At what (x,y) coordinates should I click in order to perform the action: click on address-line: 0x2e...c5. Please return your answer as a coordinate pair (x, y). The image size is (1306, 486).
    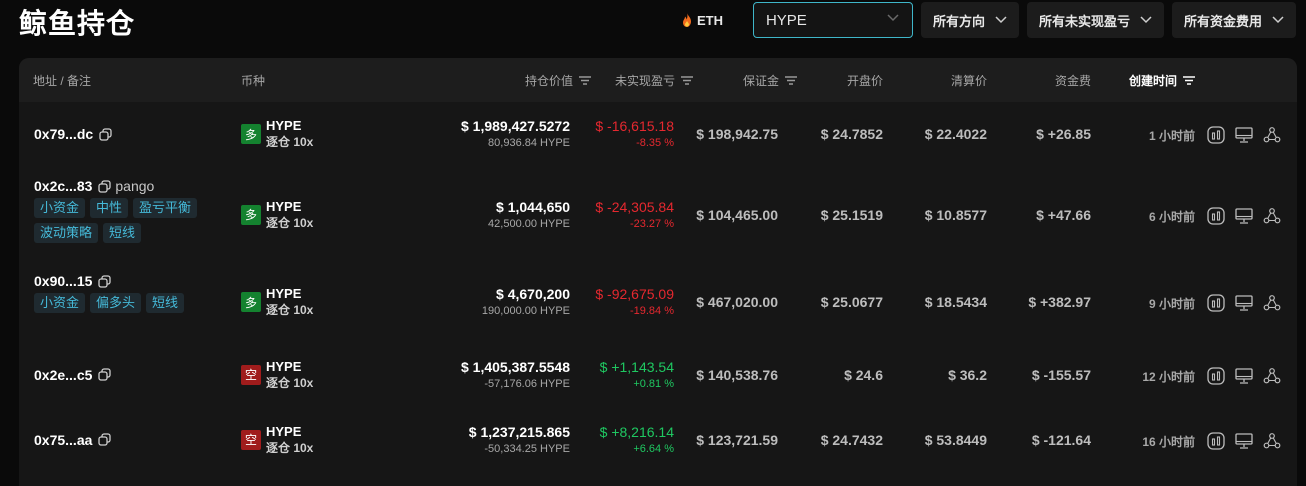
    Looking at the image, I should click on (73, 375).